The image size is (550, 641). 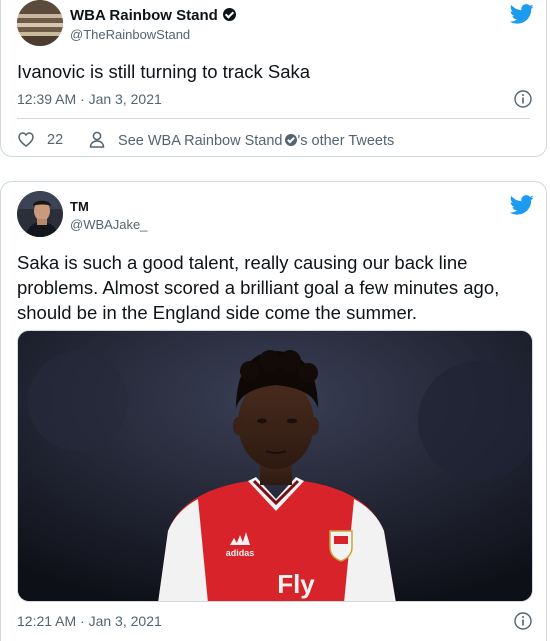 I want to click on like-action: 22, so click(x=40, y=139).